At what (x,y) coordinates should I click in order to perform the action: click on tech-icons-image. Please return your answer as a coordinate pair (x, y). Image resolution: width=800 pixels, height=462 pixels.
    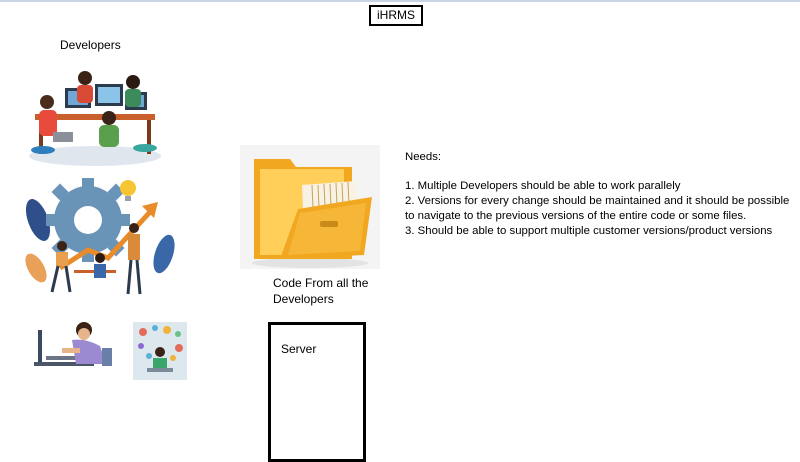
    Looking at the image, I should click on (160, 351).